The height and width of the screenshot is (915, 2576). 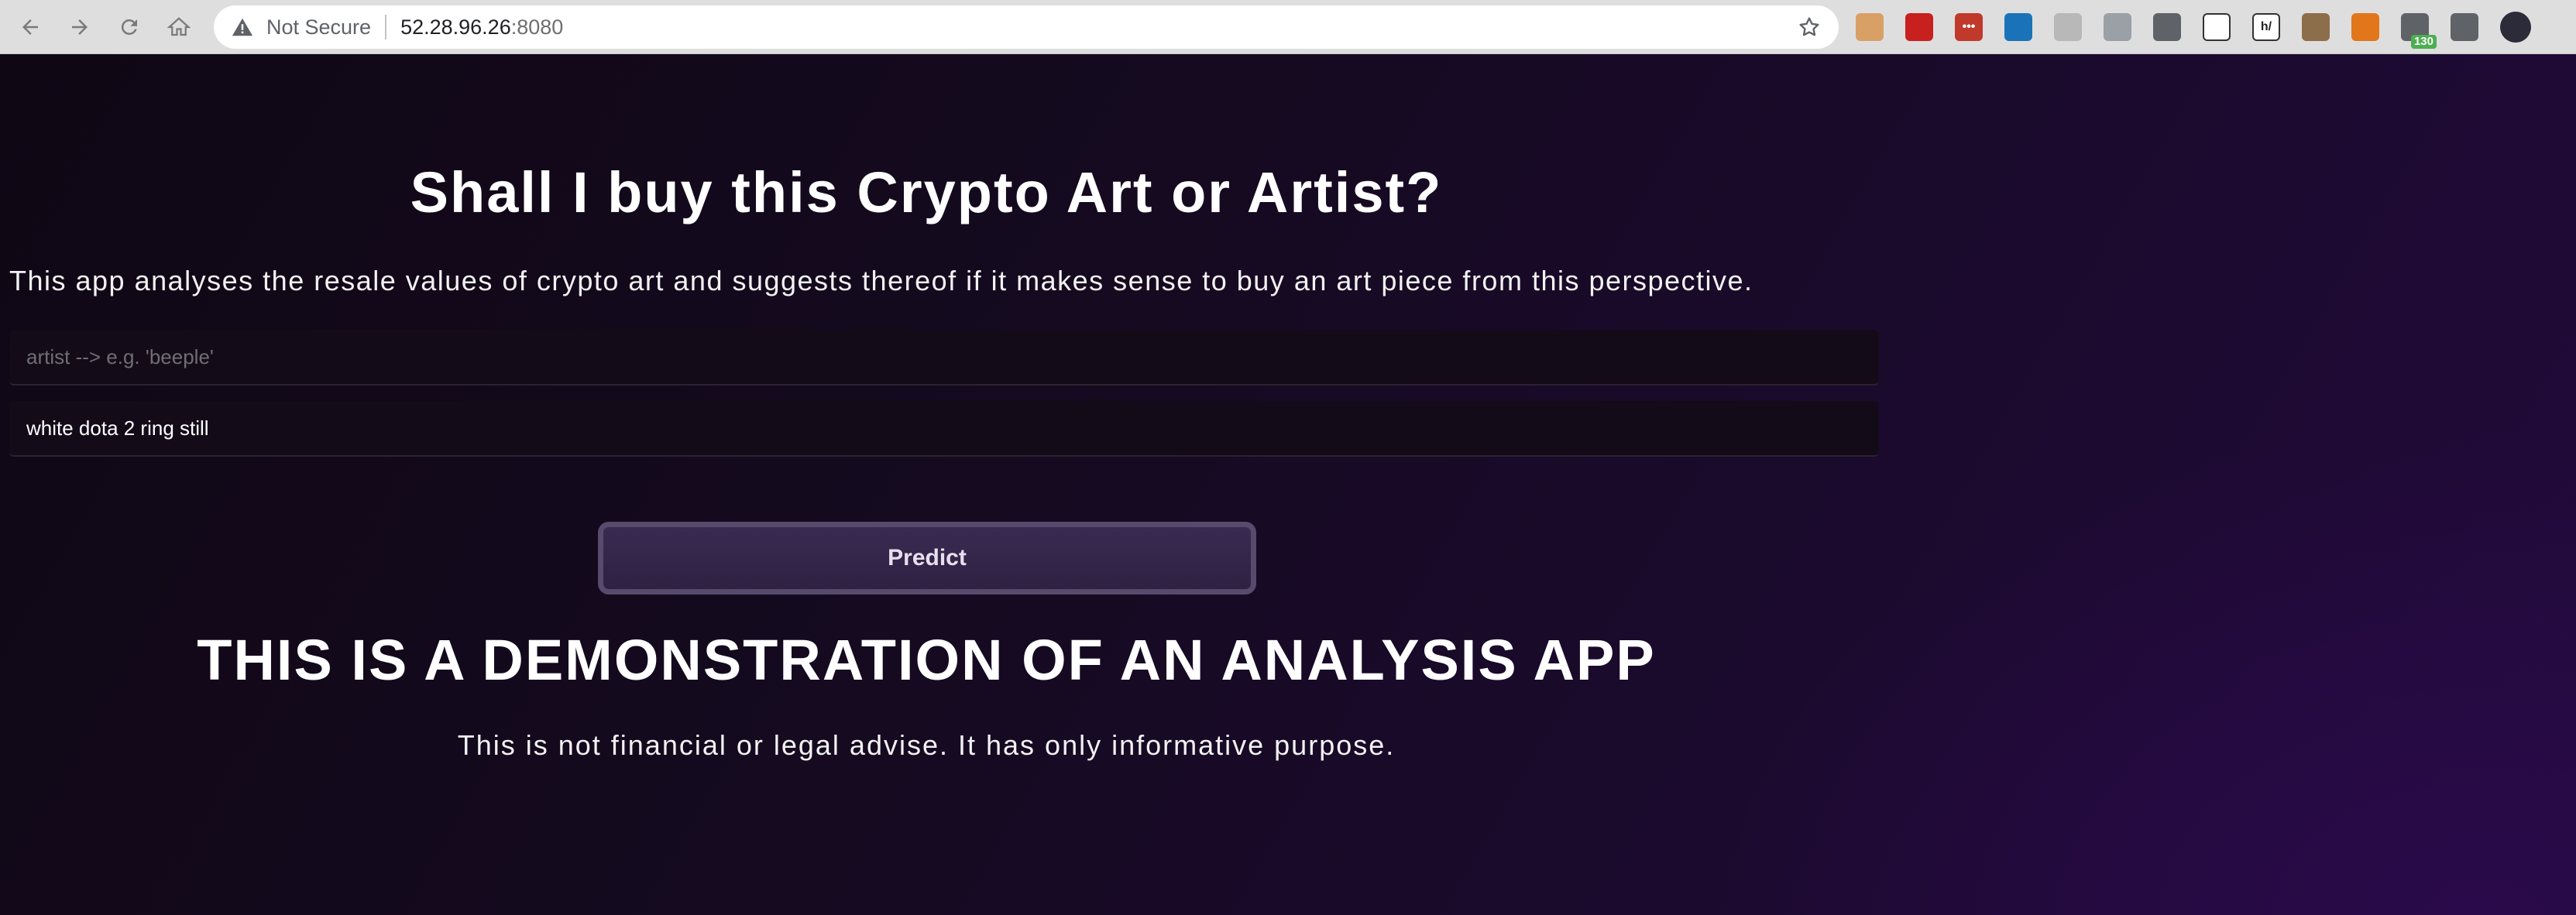 I want to click on timer-extension-icon, so click(x=2018, y=27).